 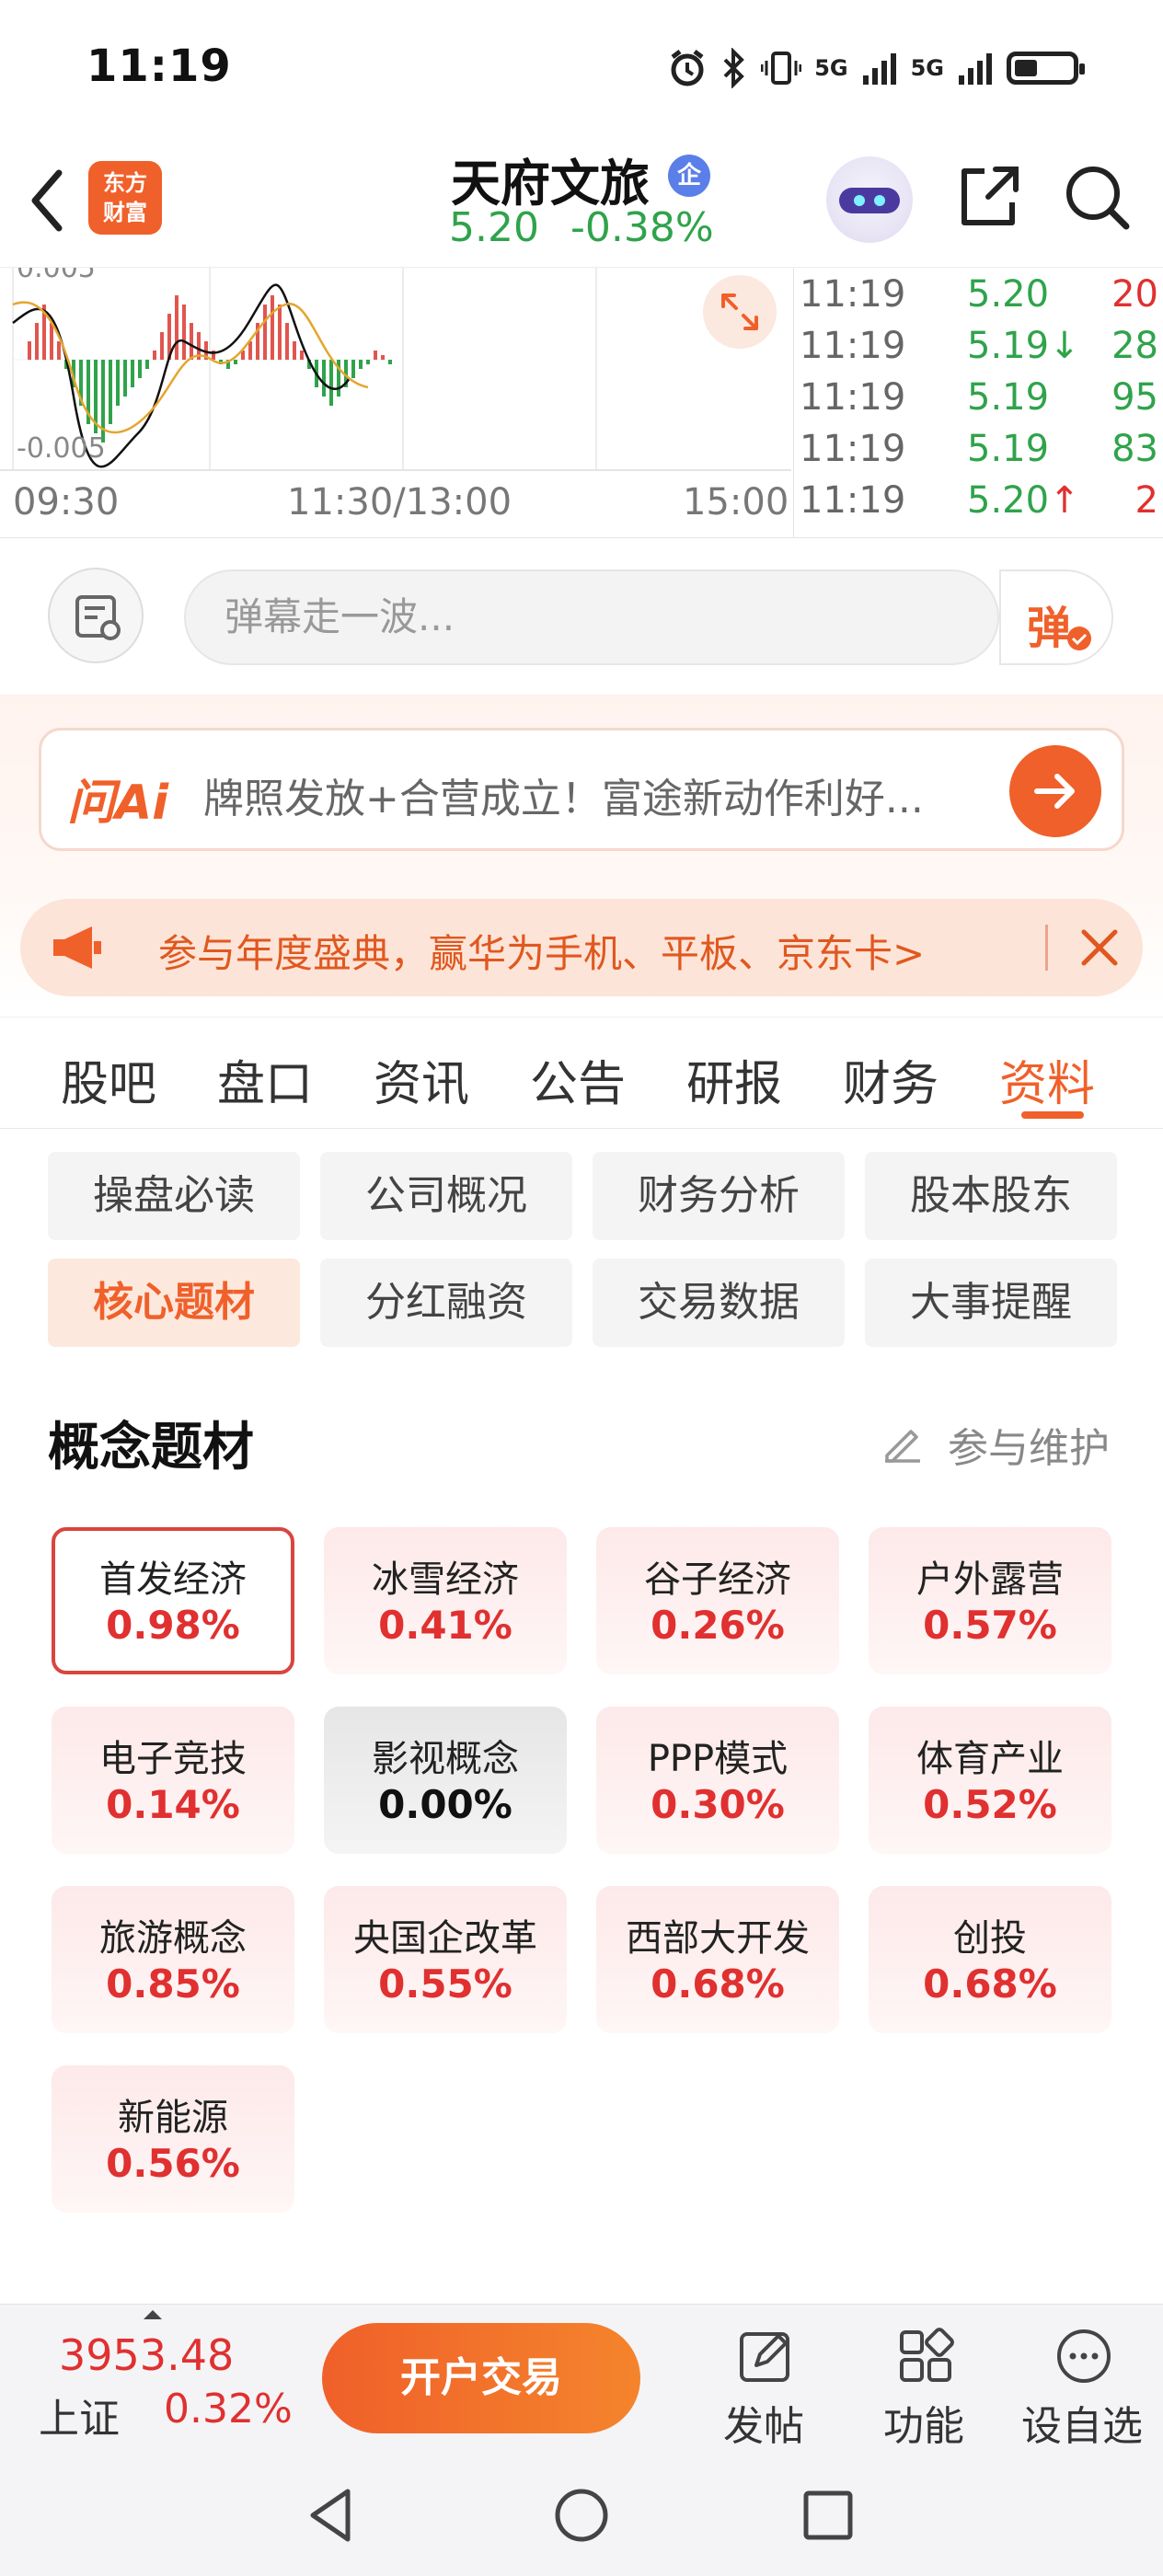 What do you see at coordinates (719, 1303) in the screenshot?
I see `sub-tab-chip: 交易数据` at bounding box center [719, 1303].